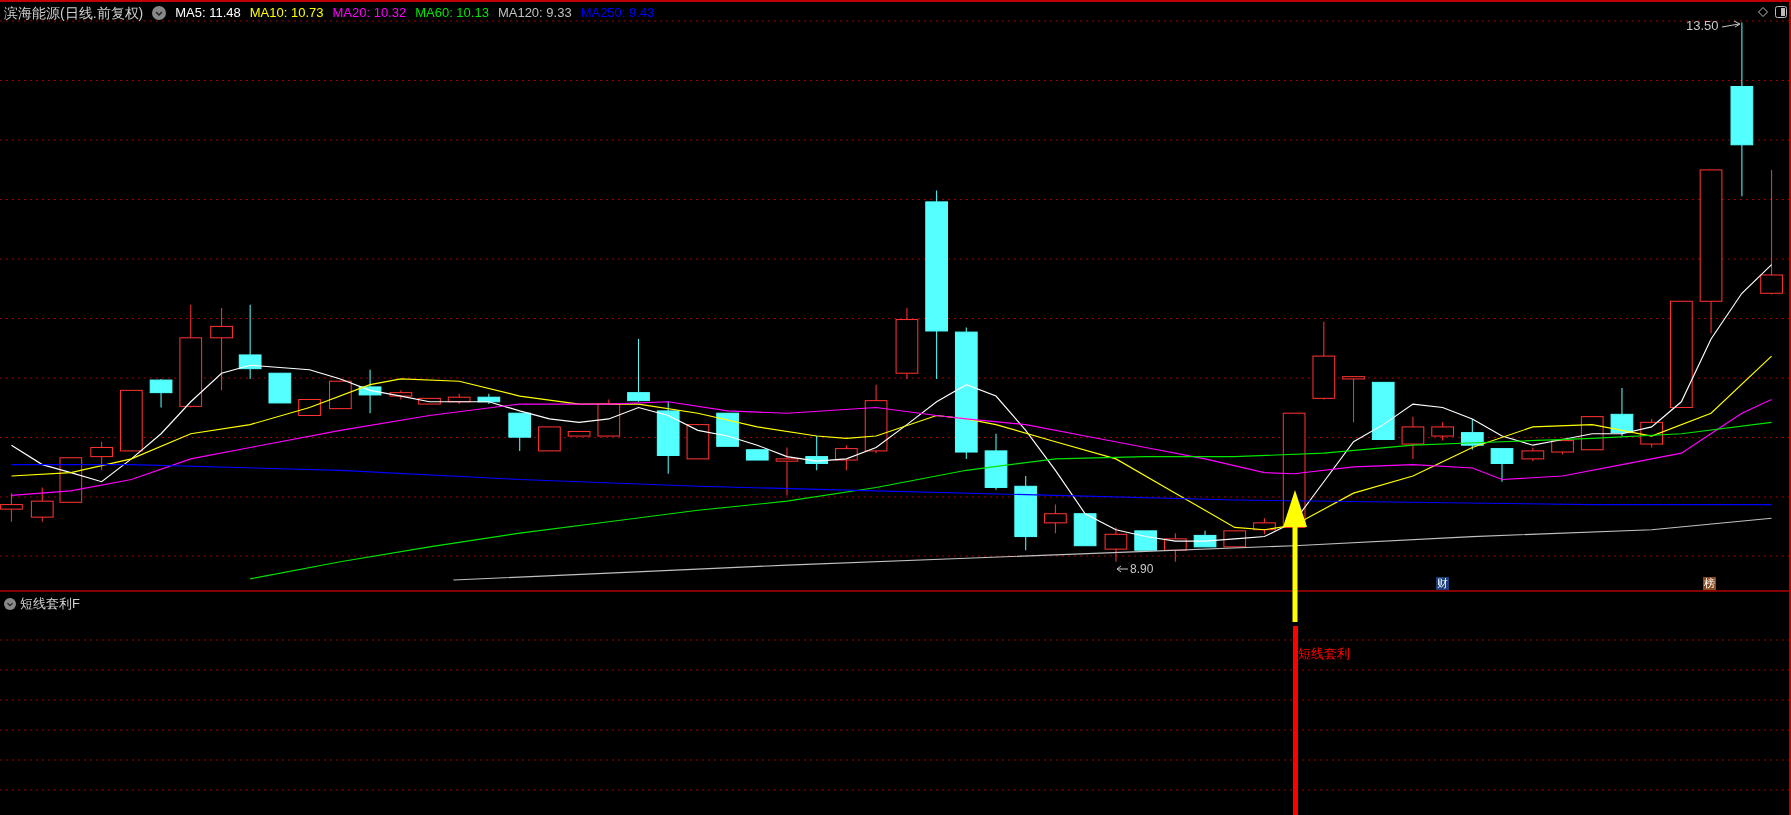 The width and height of the screenshot is (1791, 815). What do you see at coordinates (50, 604) in the screenshot?
I see `indicator-title: 短线套利F` at bounding box center [50, 604].